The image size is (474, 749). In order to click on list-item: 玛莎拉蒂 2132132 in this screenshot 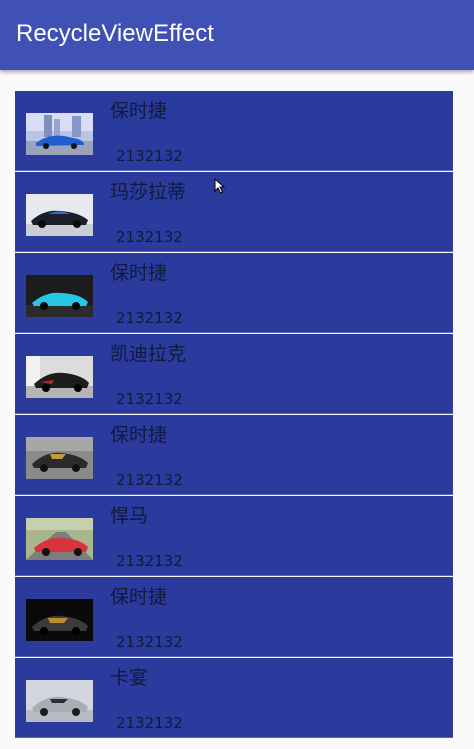, I will do `click(234, 212)`.